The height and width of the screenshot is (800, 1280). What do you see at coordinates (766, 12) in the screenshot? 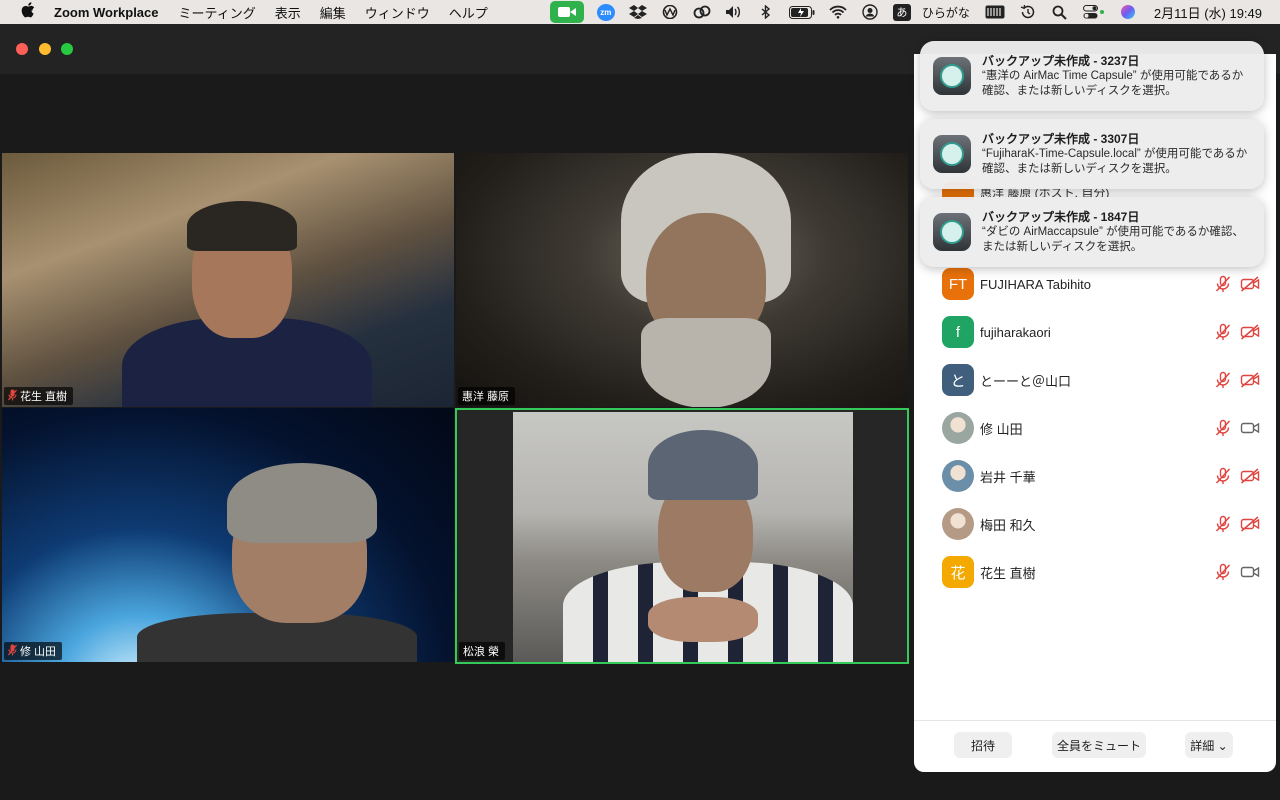
I see `bluetooth-icon` at bounding box center [766, 12].